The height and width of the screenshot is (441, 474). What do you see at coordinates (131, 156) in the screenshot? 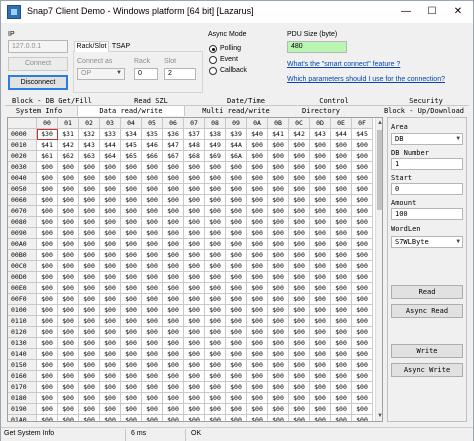
I see `data-cell: $65` at bounding box center [131, 156].